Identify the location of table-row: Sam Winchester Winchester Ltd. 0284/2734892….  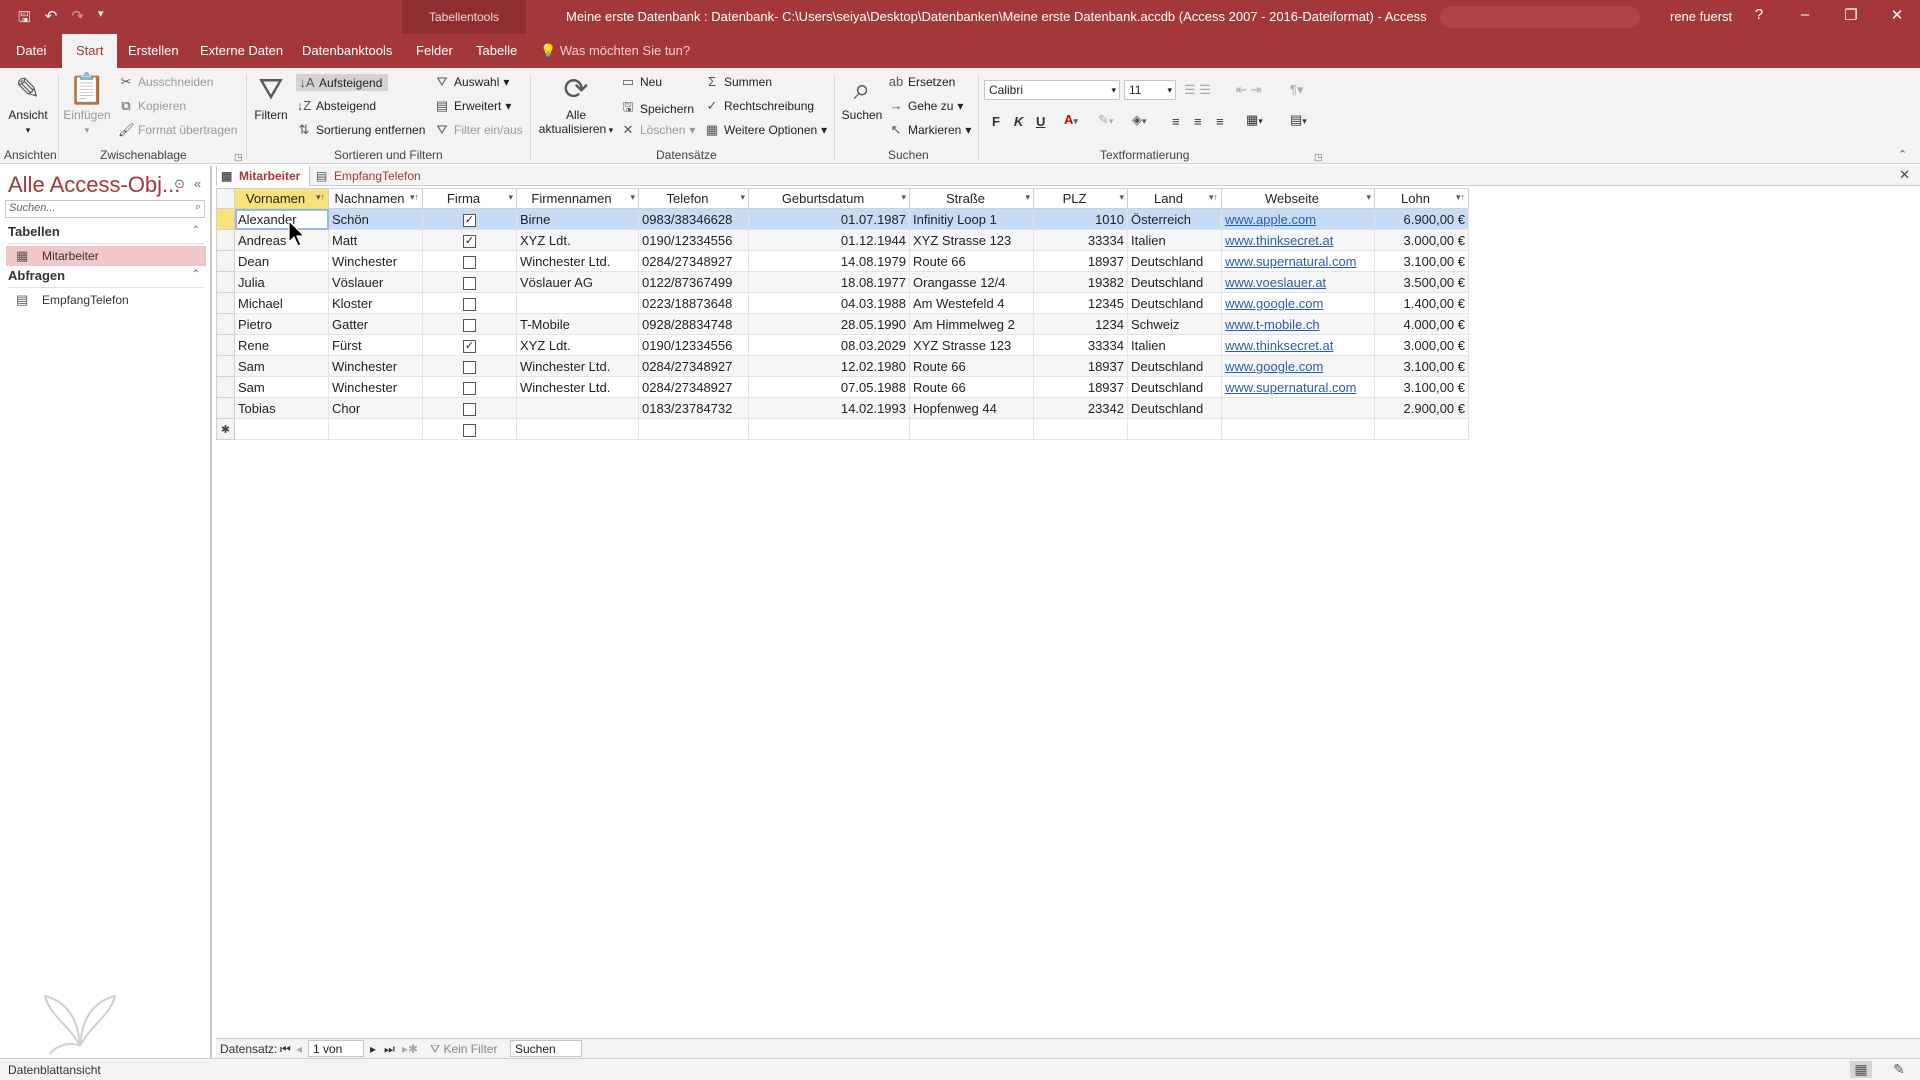
(842, 387).